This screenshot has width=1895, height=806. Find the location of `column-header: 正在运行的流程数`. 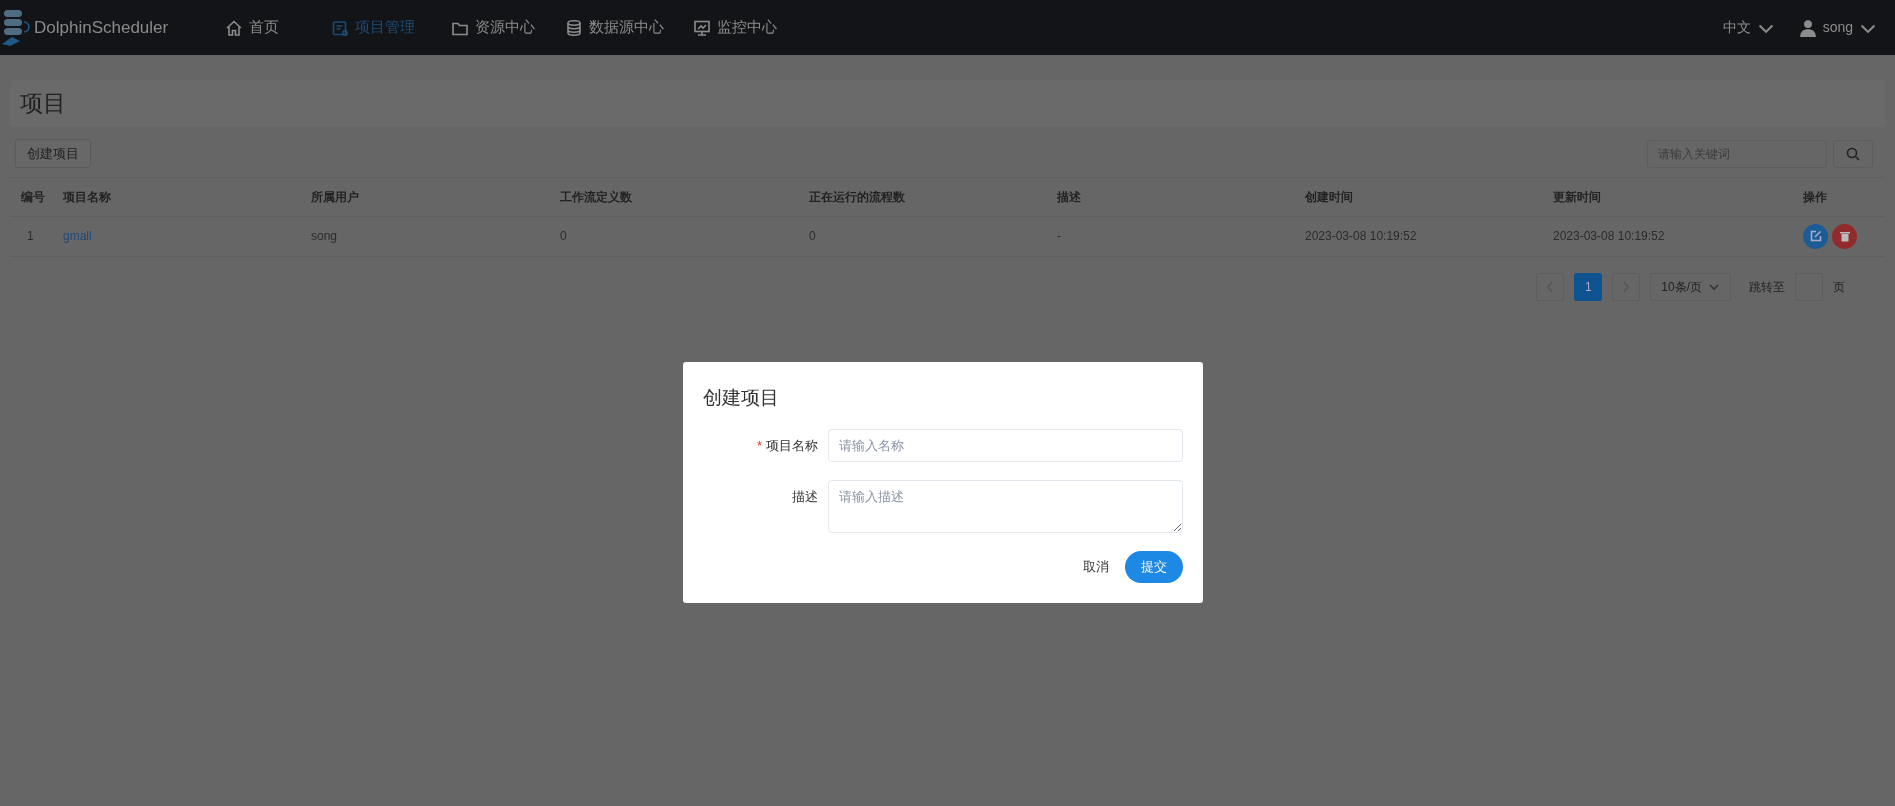

column-header: 正在运行的流程数 is located at coordinates (857, 197).